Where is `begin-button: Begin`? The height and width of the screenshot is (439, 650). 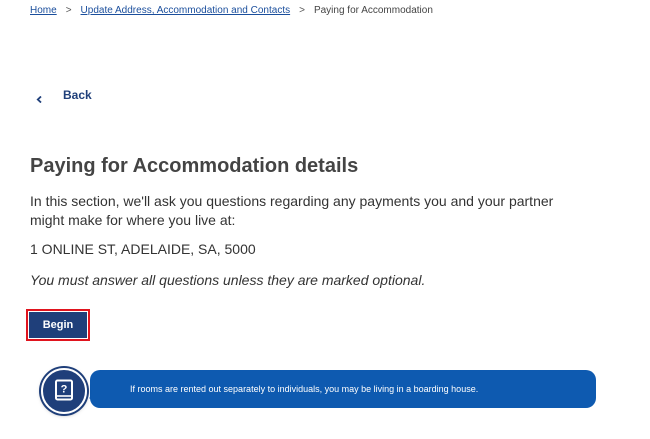 begin-button: Begin is located at coordinates (58, 325).